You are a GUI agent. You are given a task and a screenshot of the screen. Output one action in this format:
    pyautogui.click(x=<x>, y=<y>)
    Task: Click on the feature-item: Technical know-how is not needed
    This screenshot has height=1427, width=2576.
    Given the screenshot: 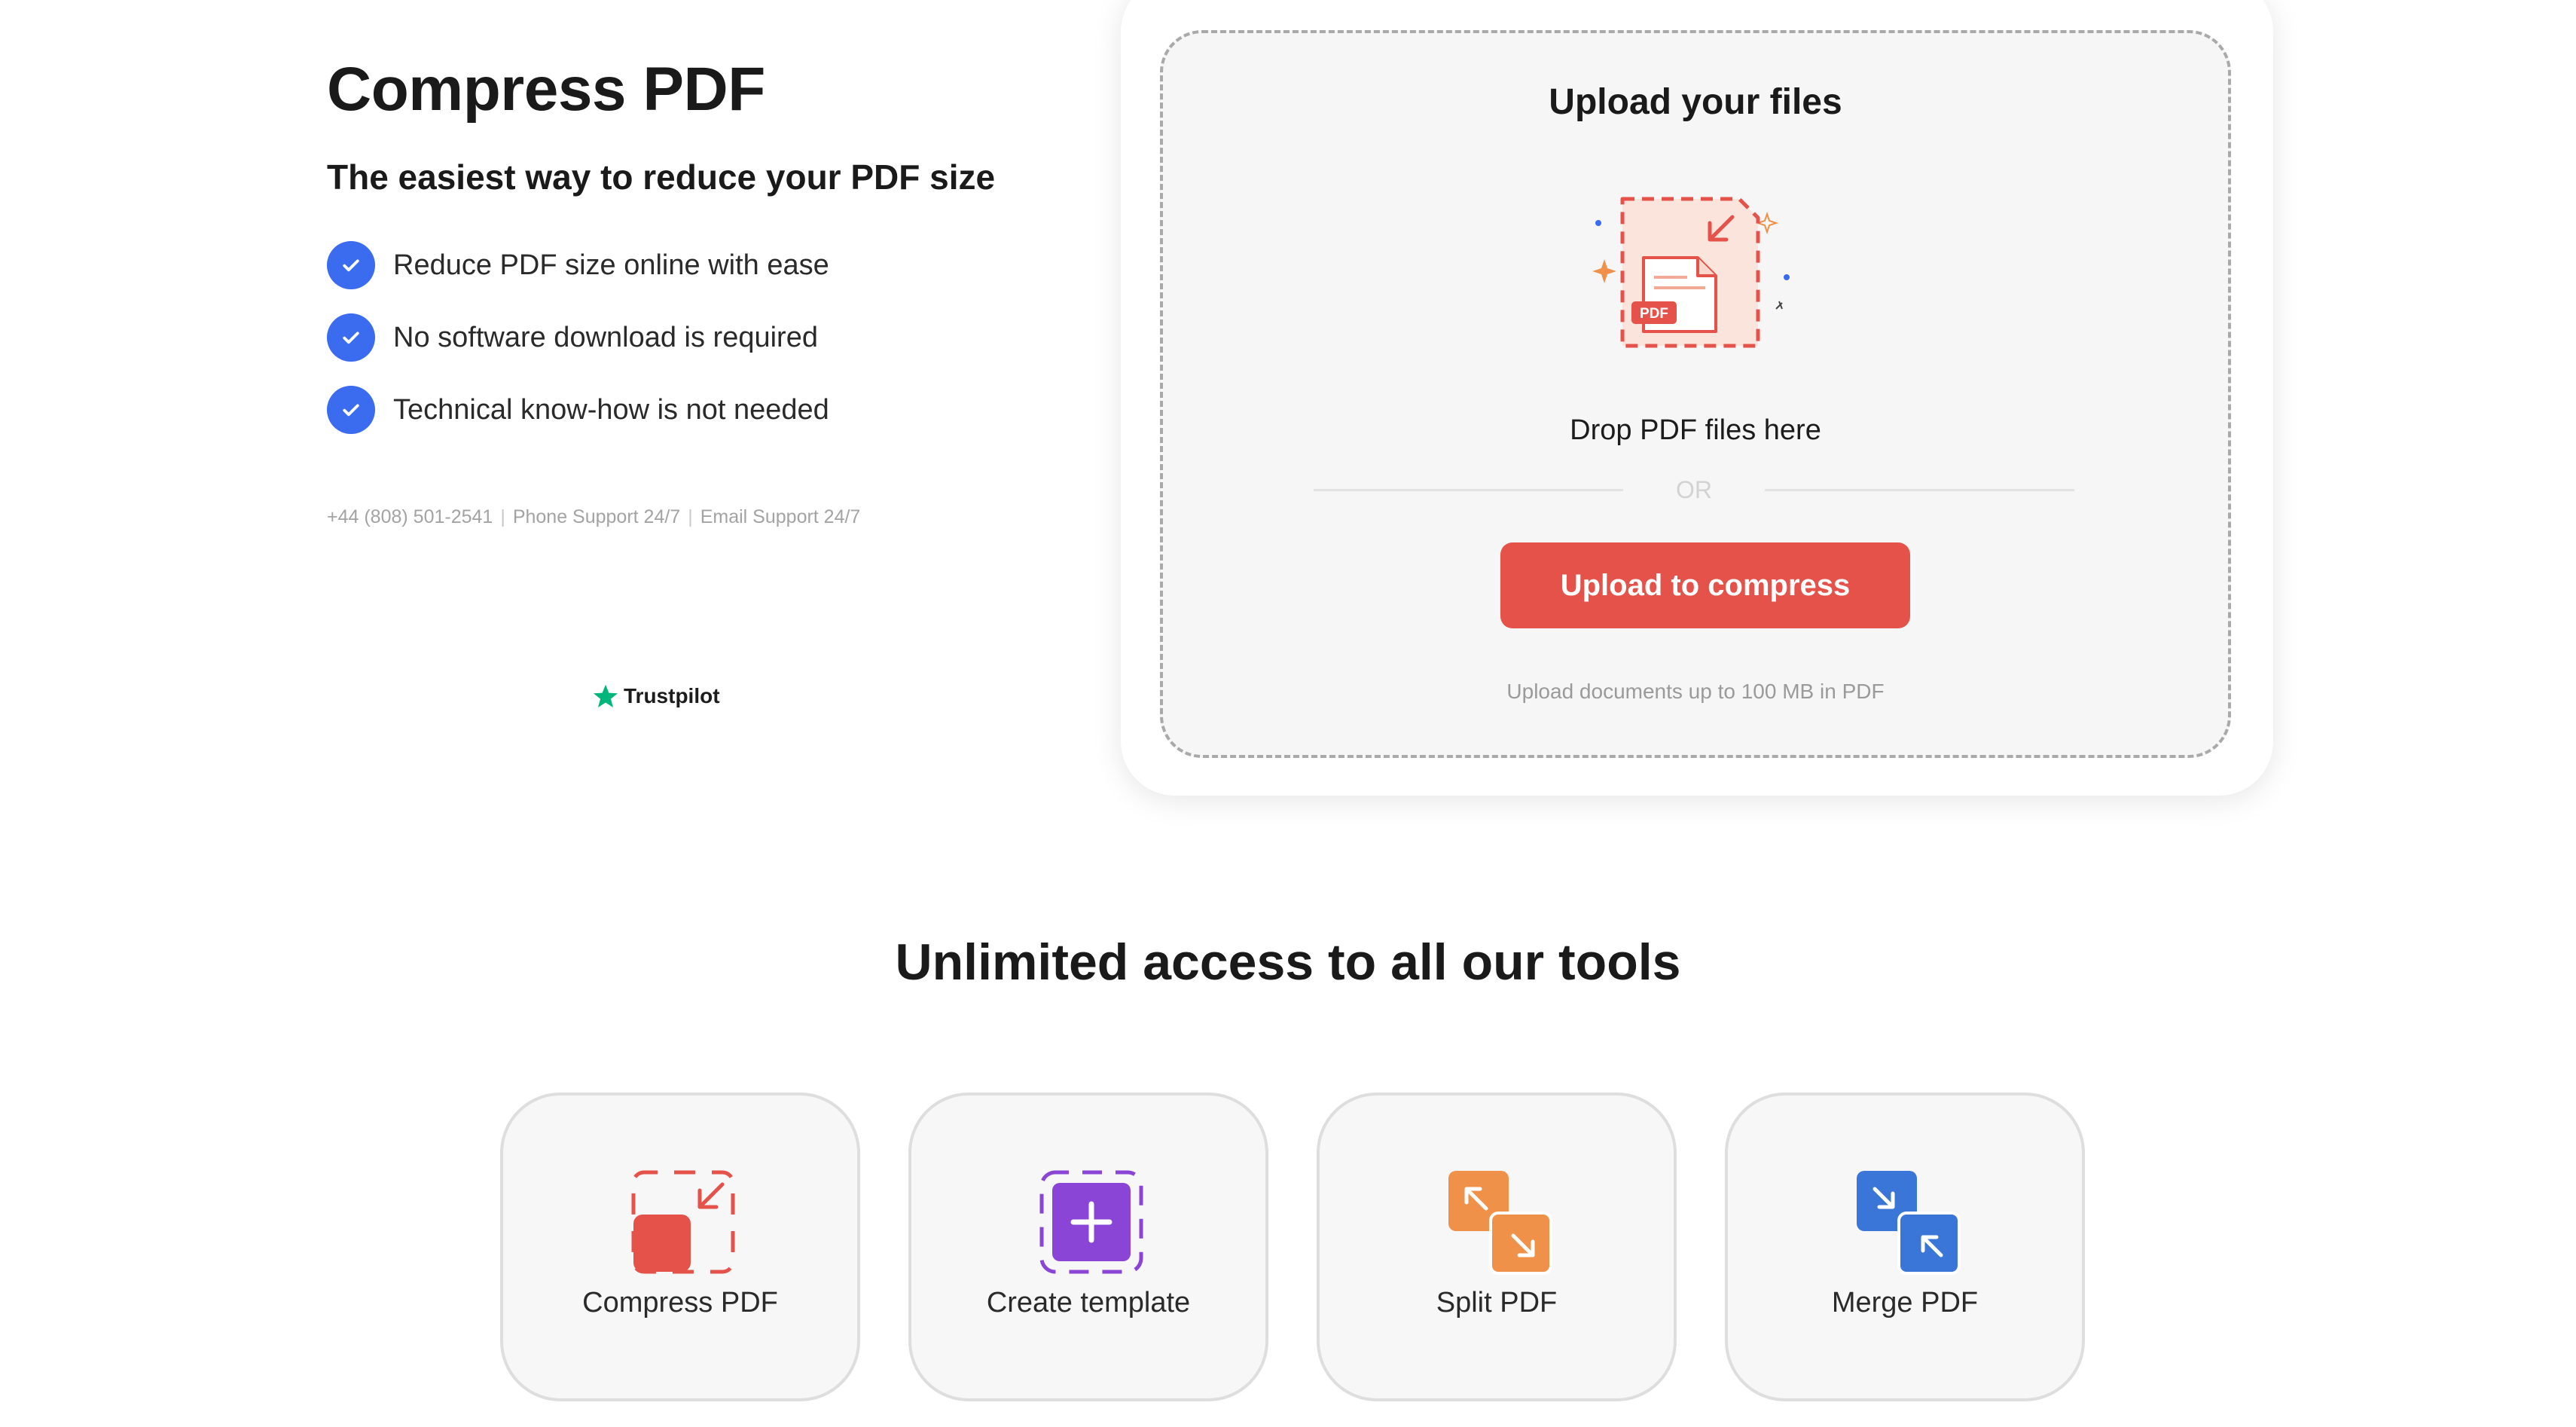 What is the action you would take?
    pyautogui.click(x=578, y=410)
    